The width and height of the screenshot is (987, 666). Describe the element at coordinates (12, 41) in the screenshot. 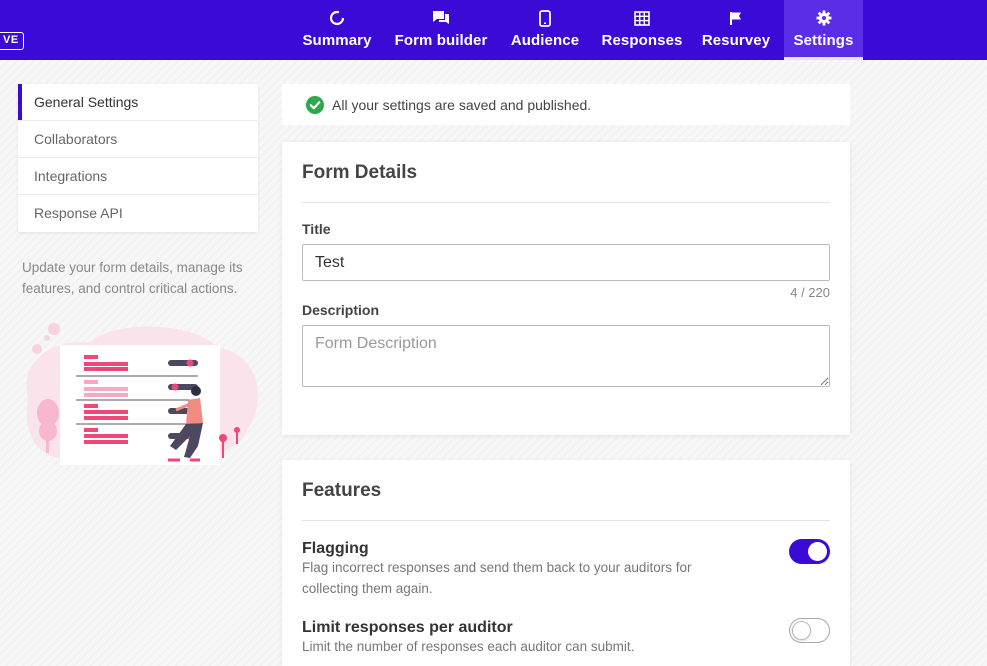

I see `live-badge: VE` at that location.